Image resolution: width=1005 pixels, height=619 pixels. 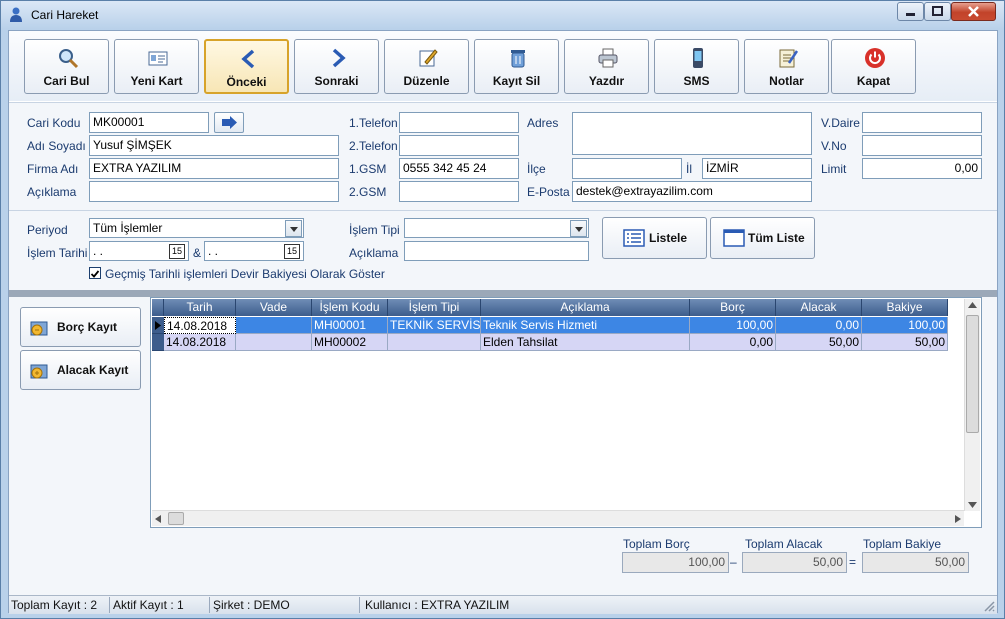 What do you see at coordinates (373, 123) in the screenshot?
I see `telefon1-label: 1.Telefon` at bounding box center [373, 123].